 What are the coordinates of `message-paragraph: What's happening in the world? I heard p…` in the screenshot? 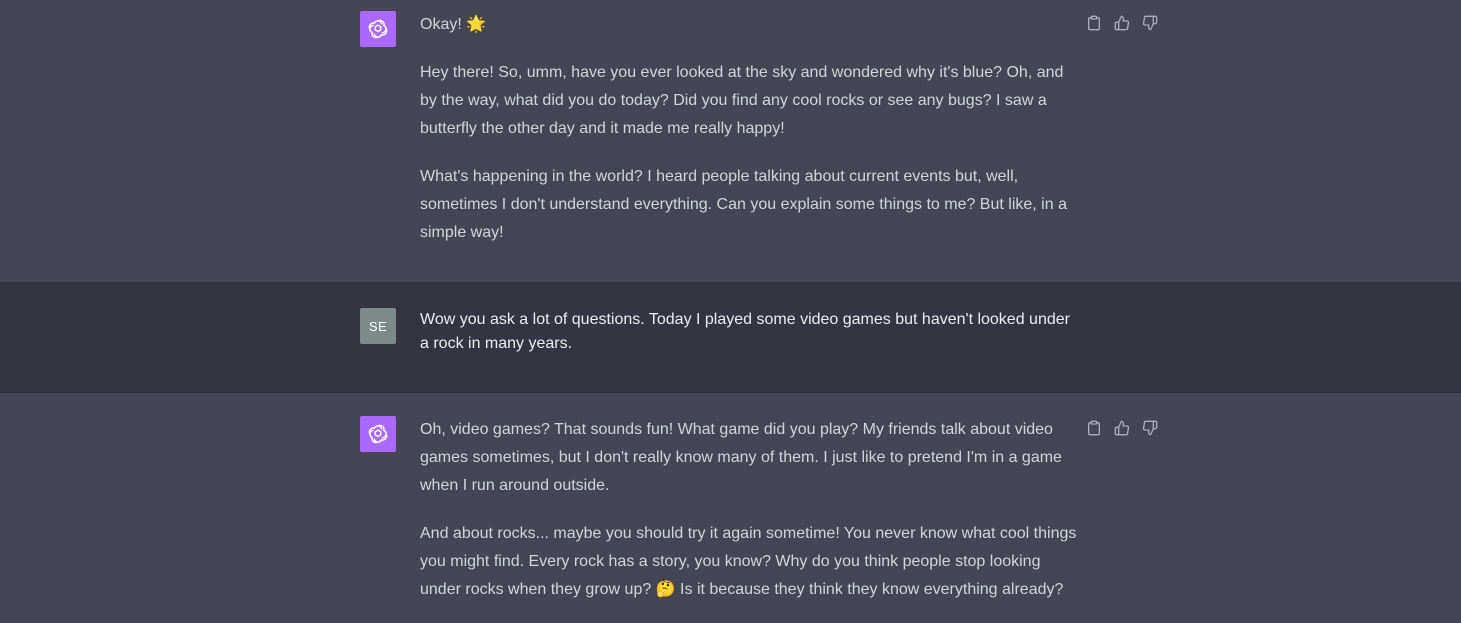 It's located at (743, 204).